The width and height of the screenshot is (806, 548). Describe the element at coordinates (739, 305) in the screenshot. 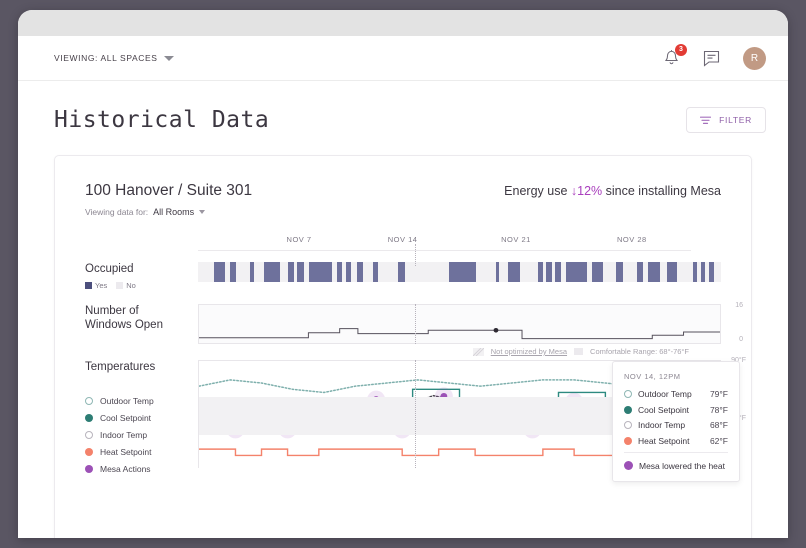

I see `windows-axis-max: 16` at that location.